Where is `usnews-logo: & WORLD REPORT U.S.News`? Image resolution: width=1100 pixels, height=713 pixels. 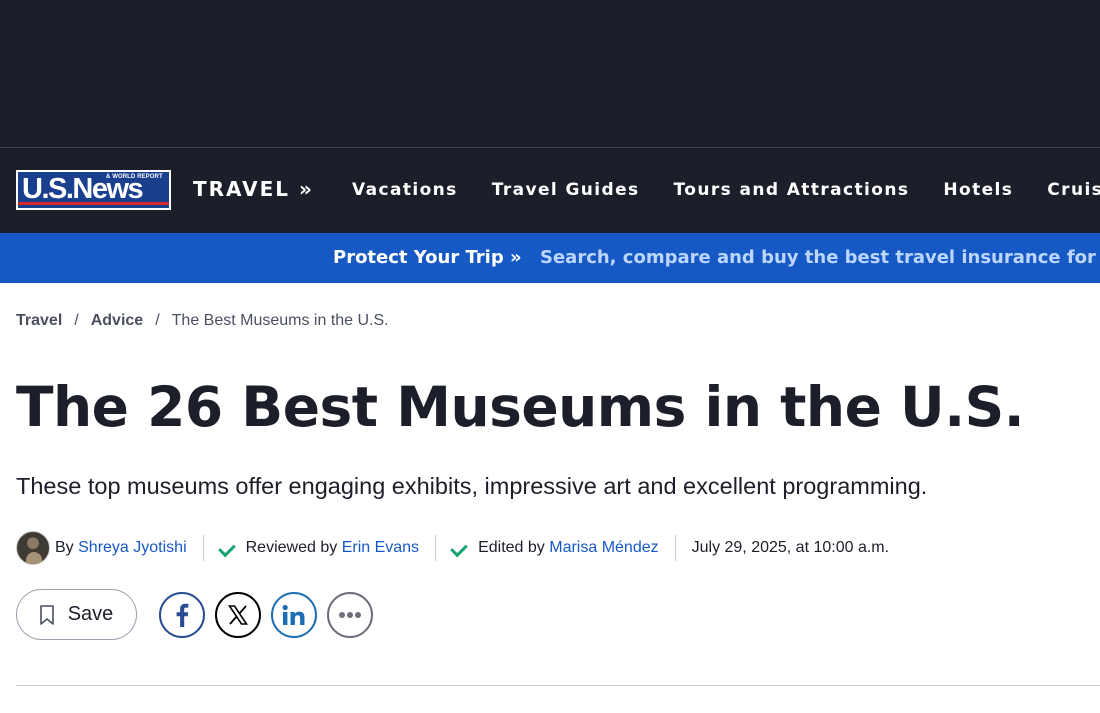
usnews-logo: & WORLD REPORT U.S.News is located at coordinates (93, 190).